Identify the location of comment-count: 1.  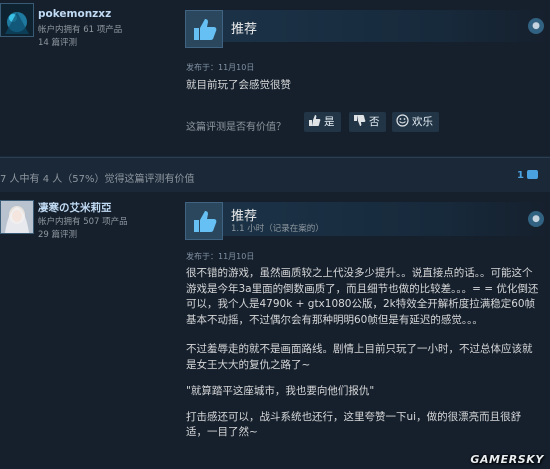
(520, 175).